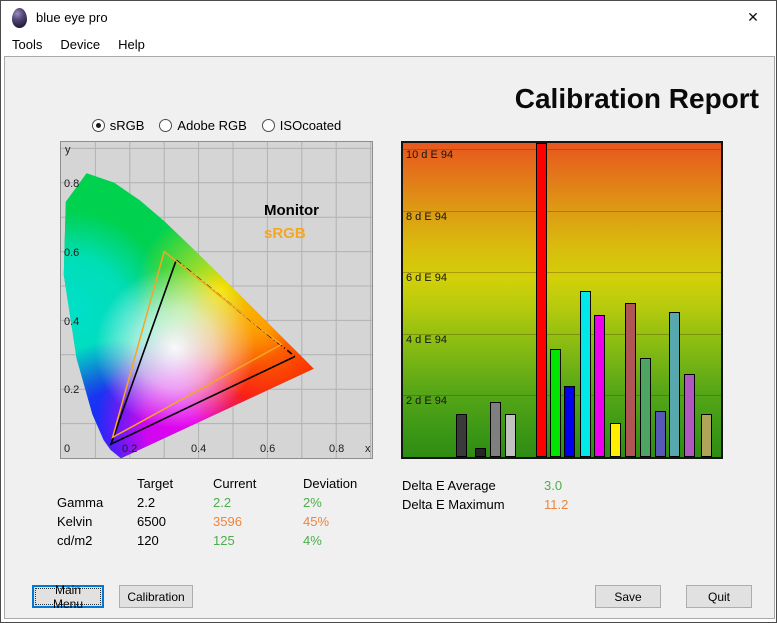  I want to click on delta-bar-yellow, so click(615, 440).